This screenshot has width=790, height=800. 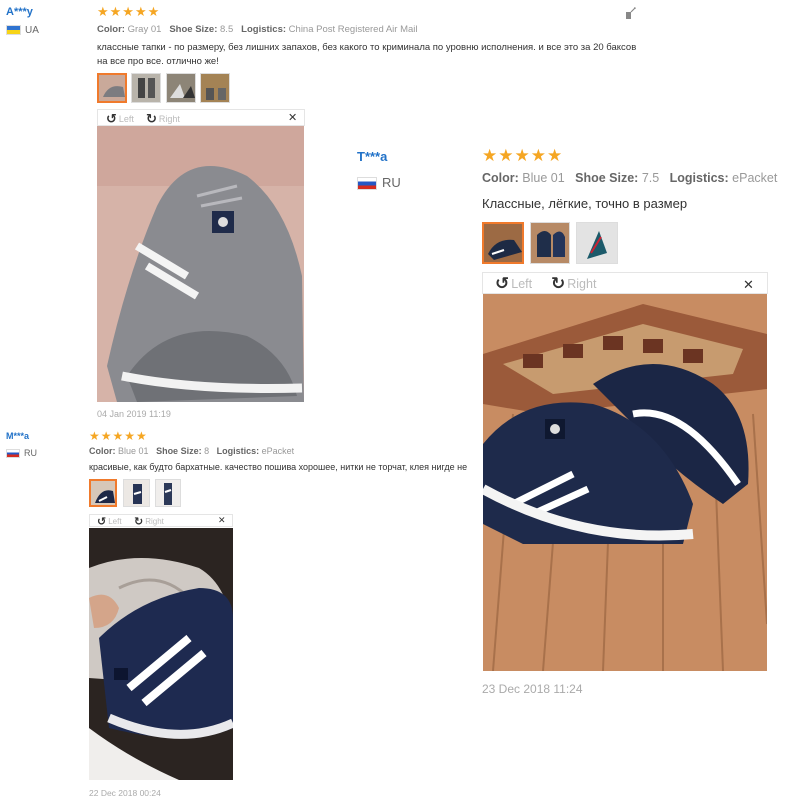 What do you see at coordinates (372, 156) in the screenshot?
I see `reviewer-name: T***a` at bounding box center [372, 156].